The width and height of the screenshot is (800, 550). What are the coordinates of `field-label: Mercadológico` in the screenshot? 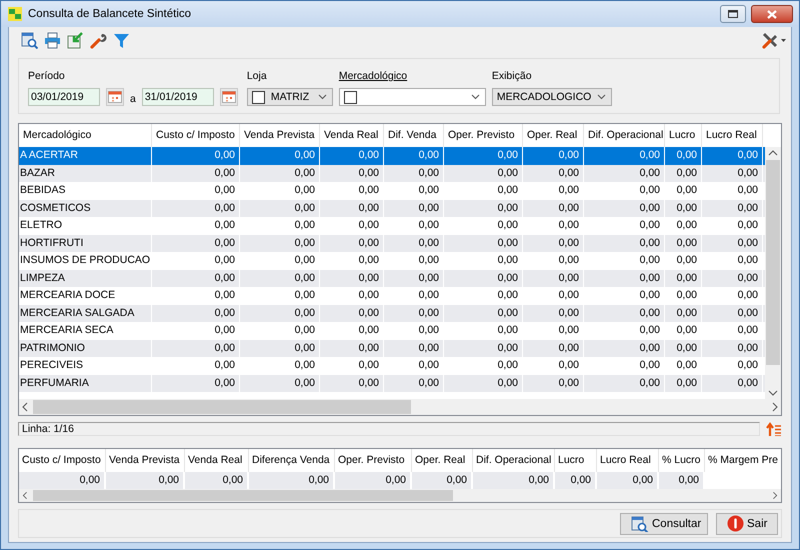 It's located at (373, 76).